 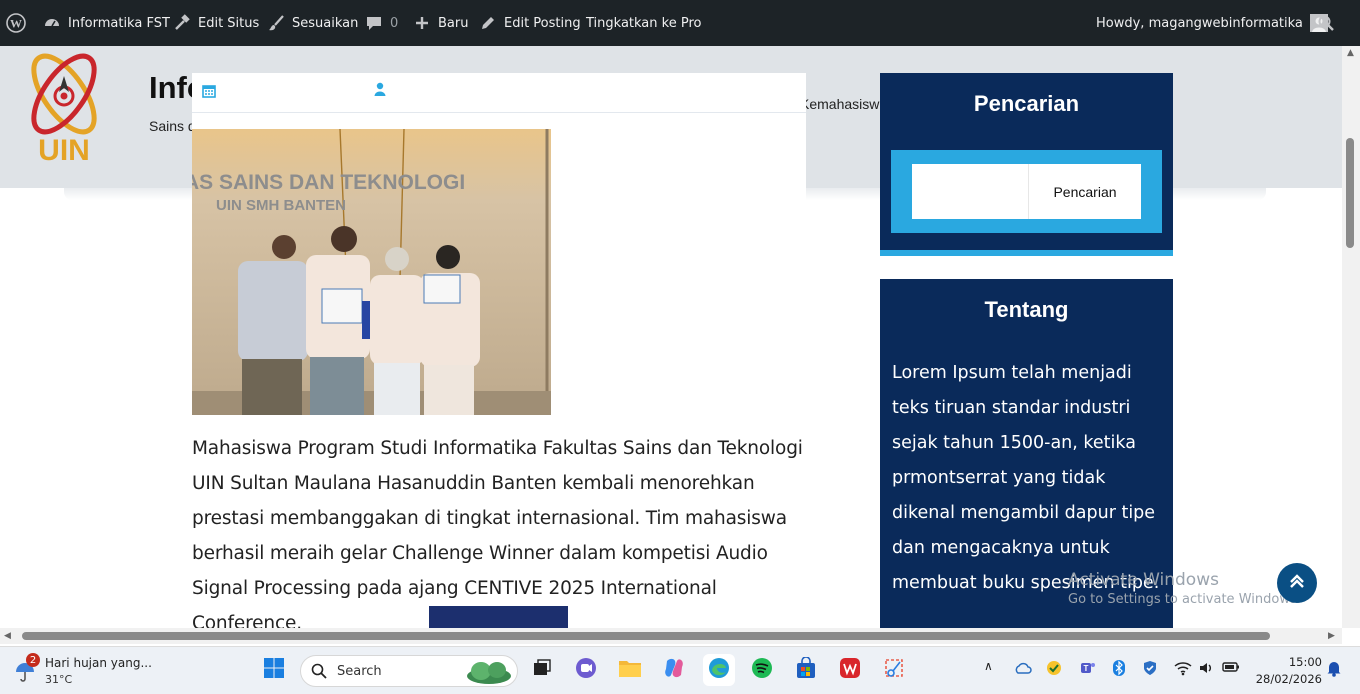 I want to click on new-content-menu: Baru, so click(x=440, y=23).